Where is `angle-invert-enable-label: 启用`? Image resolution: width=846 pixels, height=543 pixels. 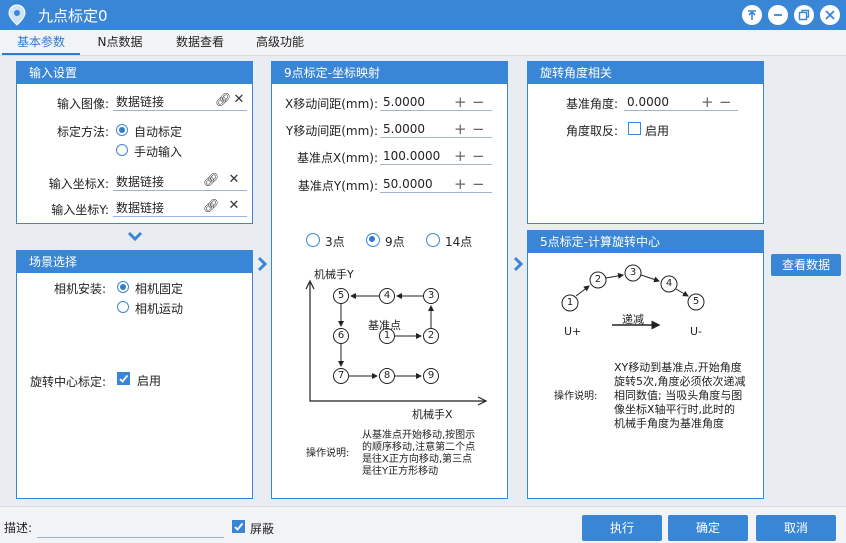 angle-invert-enable-label: 启用 is located at coordinates (657, 131).